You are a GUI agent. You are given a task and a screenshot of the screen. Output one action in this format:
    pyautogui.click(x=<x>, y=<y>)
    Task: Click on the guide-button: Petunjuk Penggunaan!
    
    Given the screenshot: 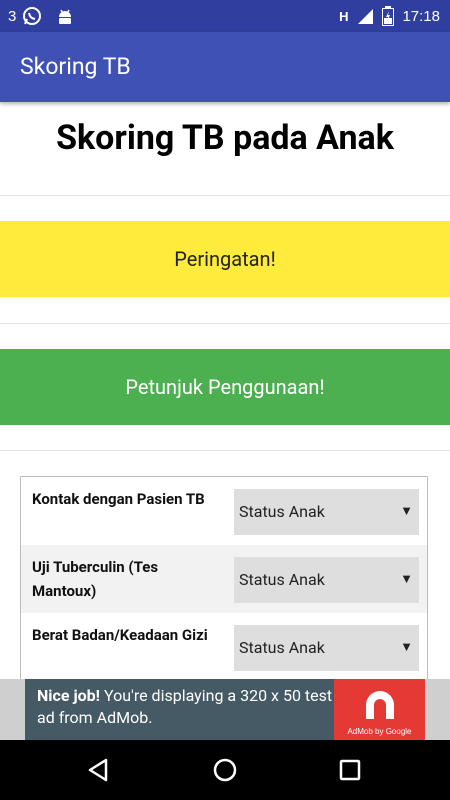 What is the action you would take?
    pyautogui.click(x=225, y=387)
    